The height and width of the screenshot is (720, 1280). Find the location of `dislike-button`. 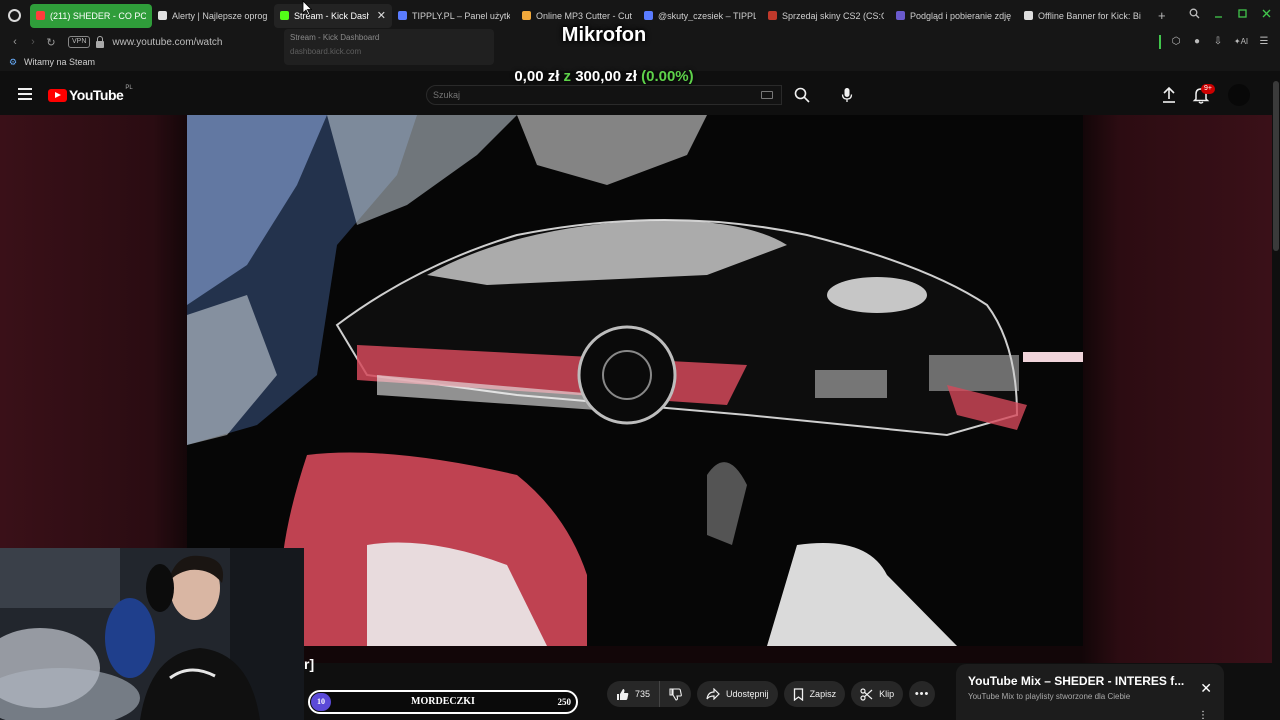

dislike-button is located at coordinates (676, 694).